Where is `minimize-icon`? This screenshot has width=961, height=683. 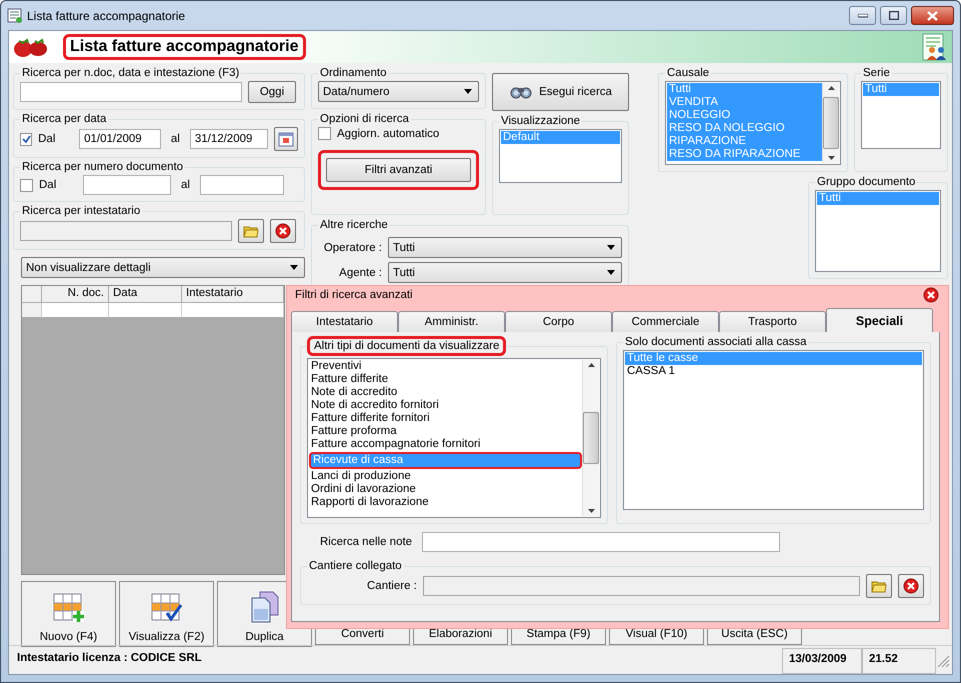 minimize-icon is located at coordinates (863, 16).